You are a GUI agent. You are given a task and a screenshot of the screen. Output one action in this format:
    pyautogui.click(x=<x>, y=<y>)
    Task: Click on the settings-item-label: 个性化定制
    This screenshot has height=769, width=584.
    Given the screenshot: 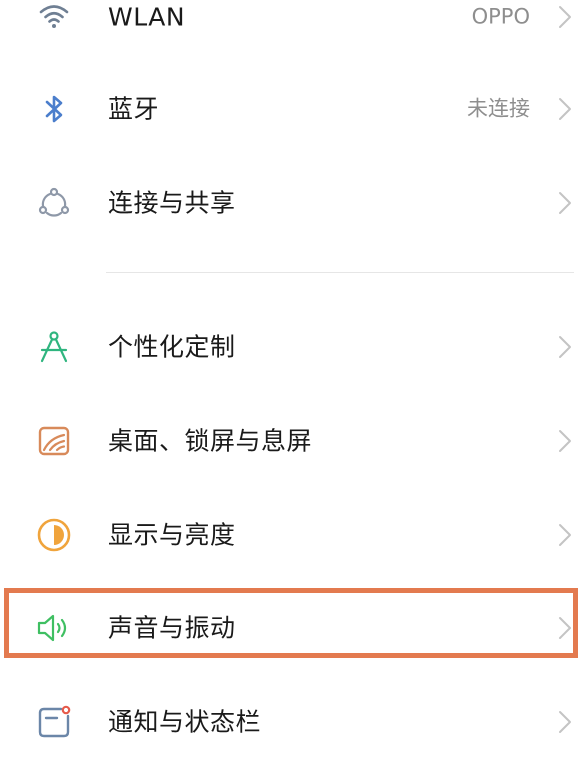 What is the action you would take?
    pyautogui.click(x=172, y=347)
    